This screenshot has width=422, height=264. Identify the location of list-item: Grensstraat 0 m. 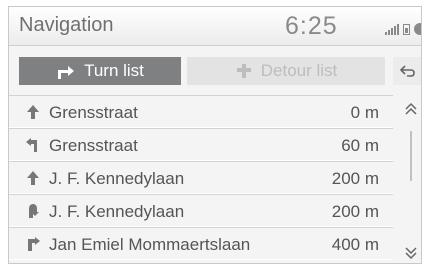
(201, 111).